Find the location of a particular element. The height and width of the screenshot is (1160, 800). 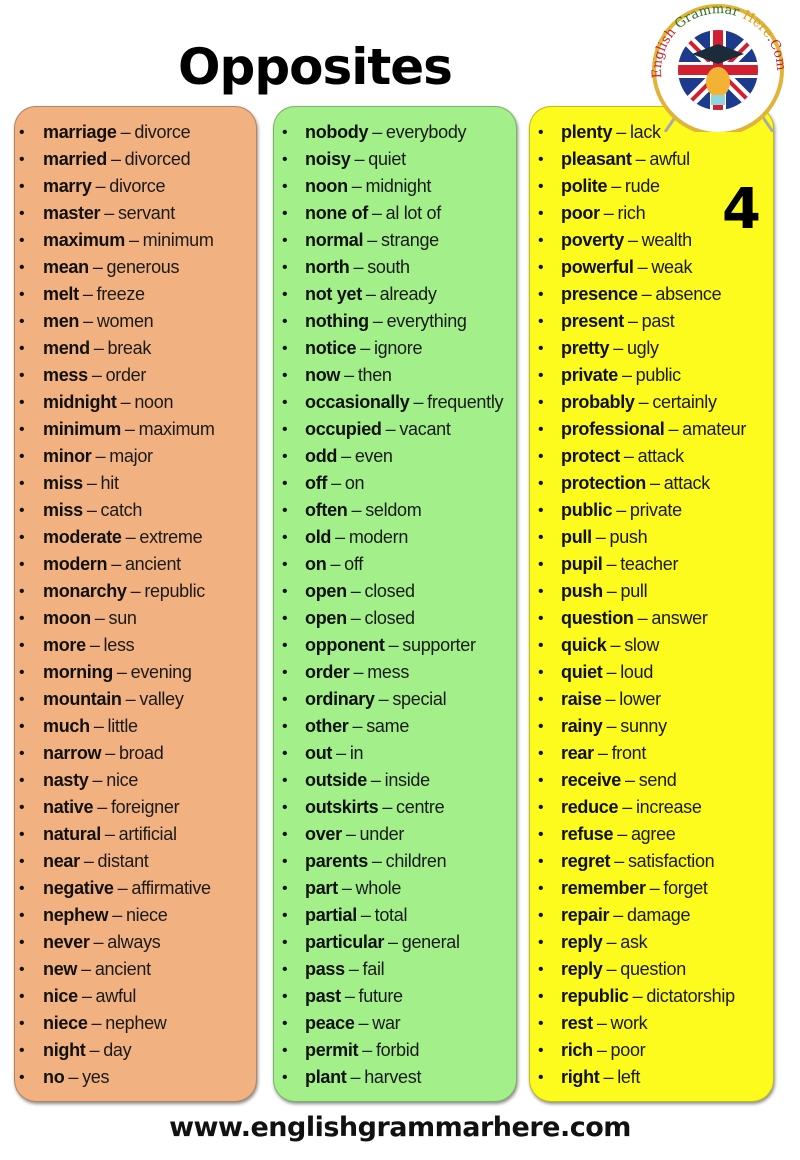

word: raise is located at coordinates (581, 699).